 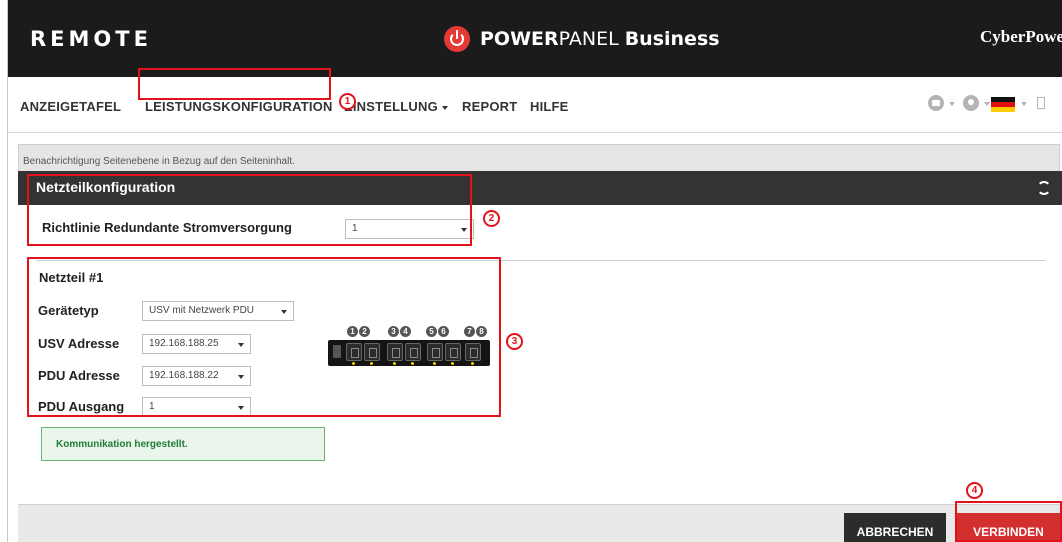 What do you see at coordinates (457, 39) in the screenshot?
I see `power-logo-icon` at bounding box center [457, 39].